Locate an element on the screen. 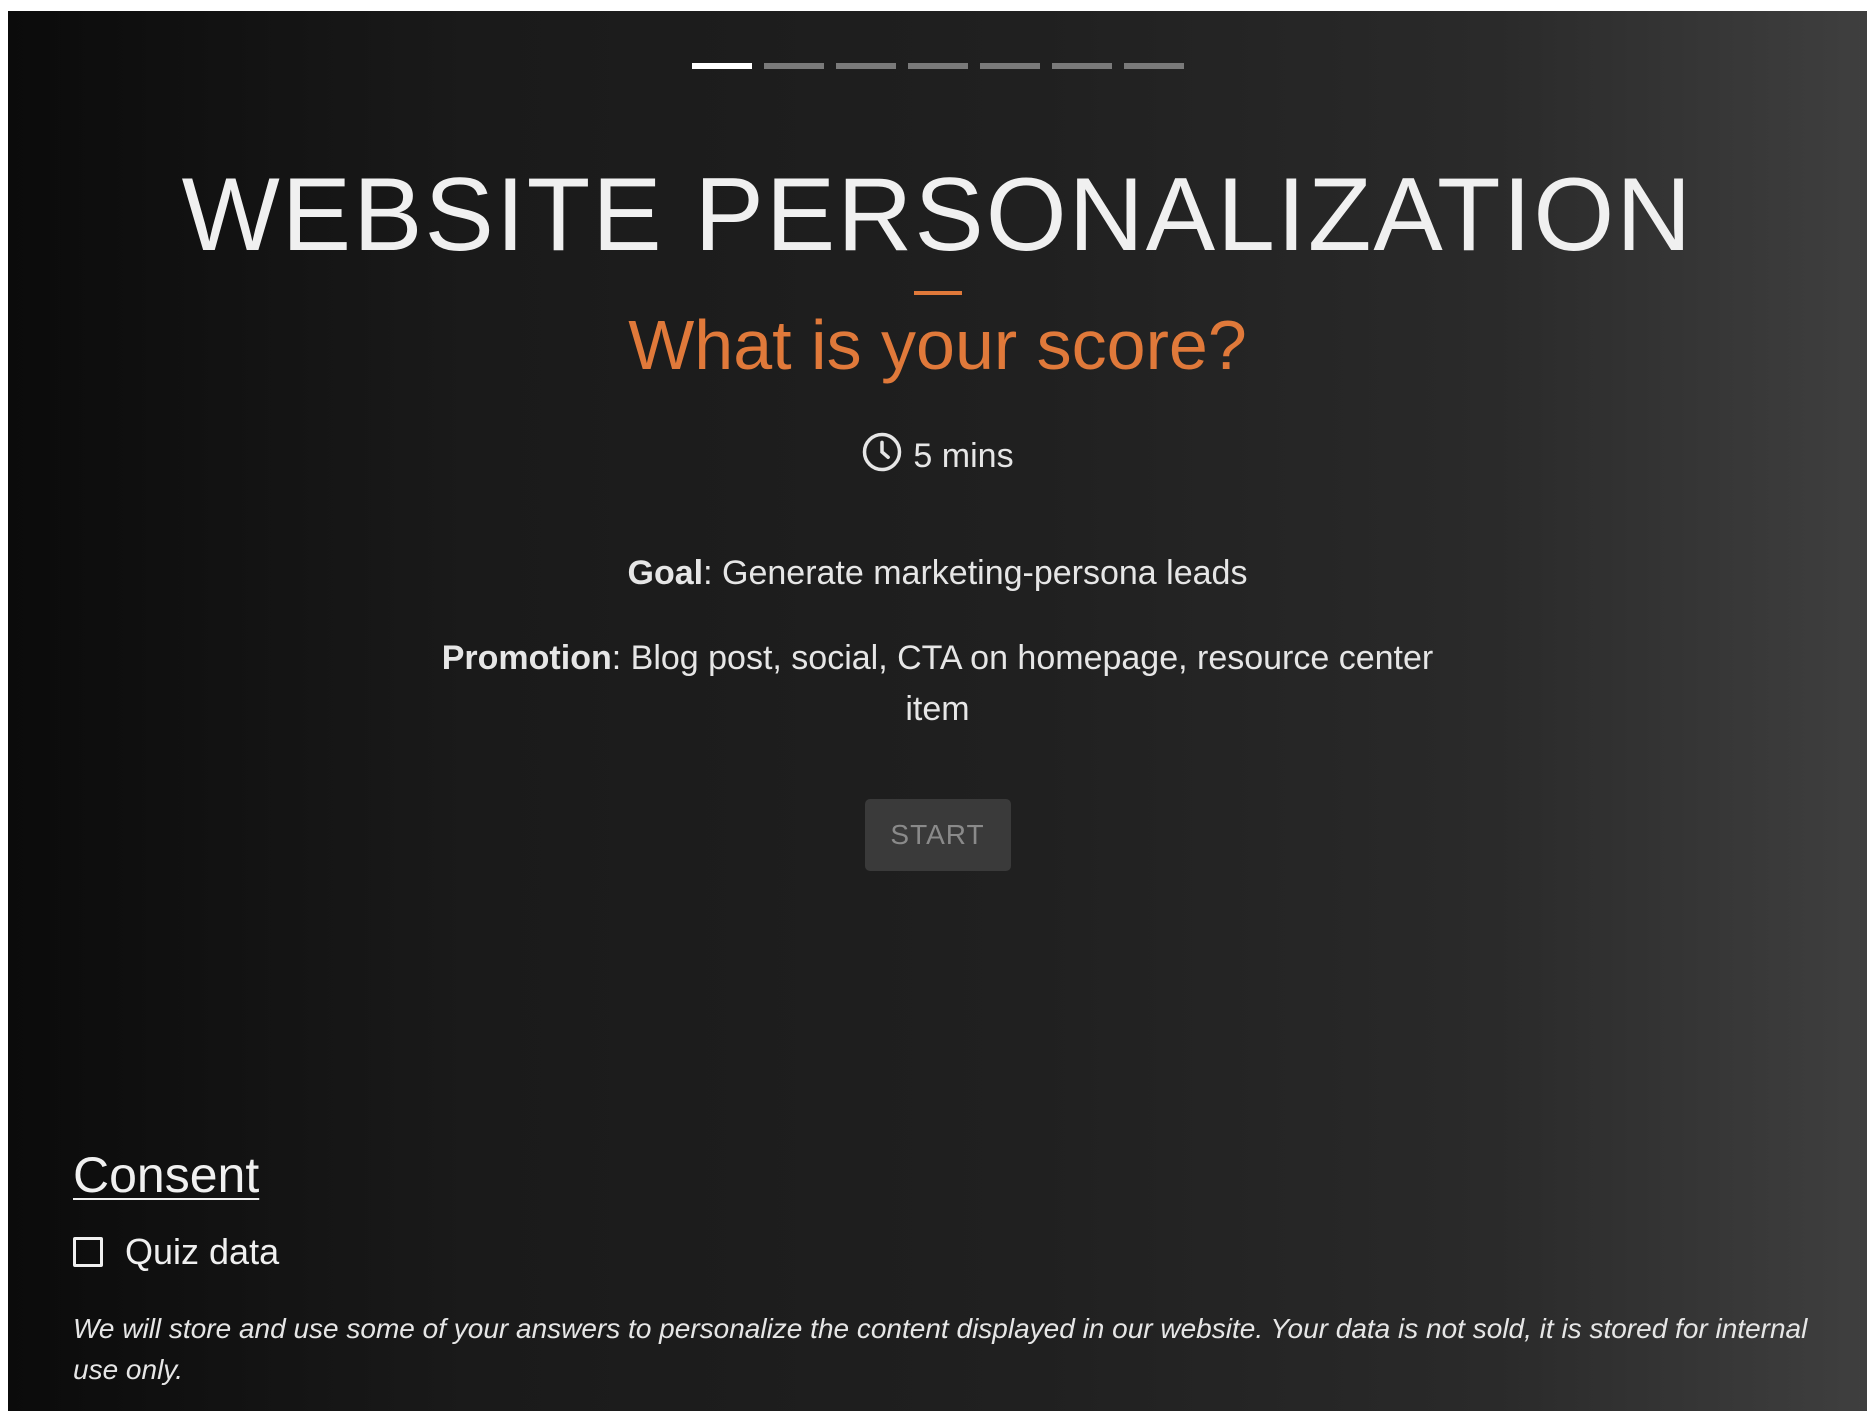 Image resolution: width=1874 pixels, height=1418 pixels. quiz-data-checkbox is located at coordinates (88, 1252).